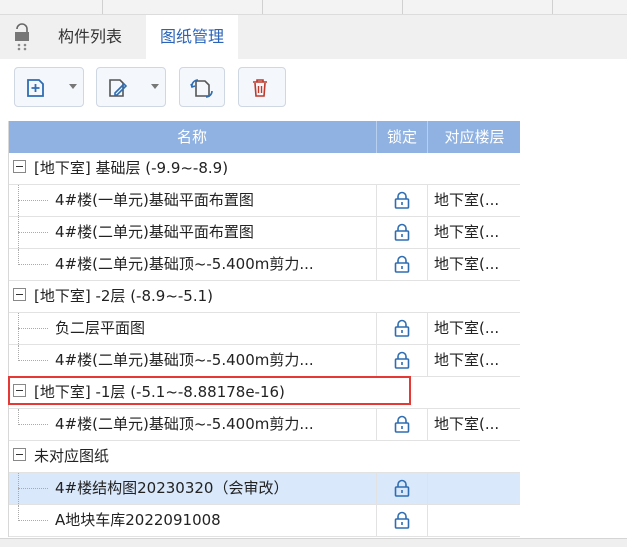 The image size is (627, 547). What do you see at coordinates (90, 37) in the screenshot?
I see `tab-component-list: 构件列表` at bounding box center [90, 37].